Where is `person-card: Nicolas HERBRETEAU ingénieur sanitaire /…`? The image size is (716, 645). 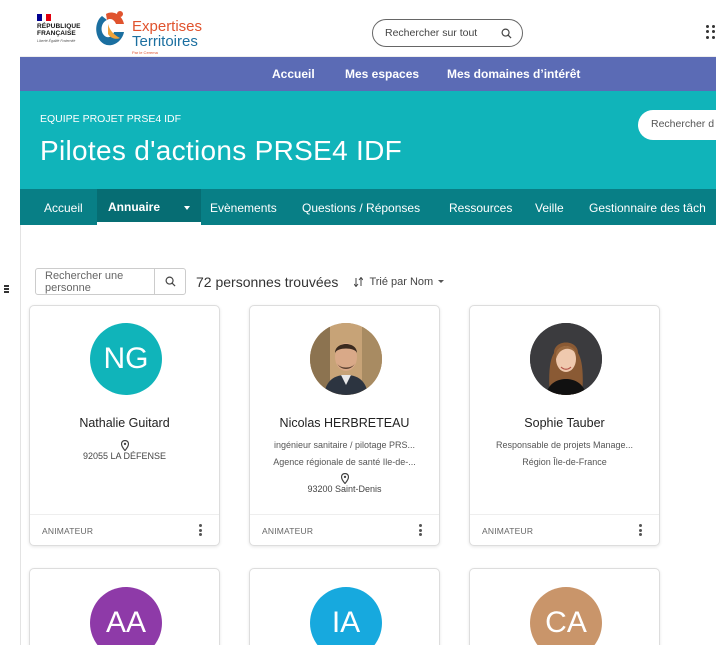
person-card: Nicolas HERBRETEAU ingénieur sanitaire /… is located at coordinates (344, 425).